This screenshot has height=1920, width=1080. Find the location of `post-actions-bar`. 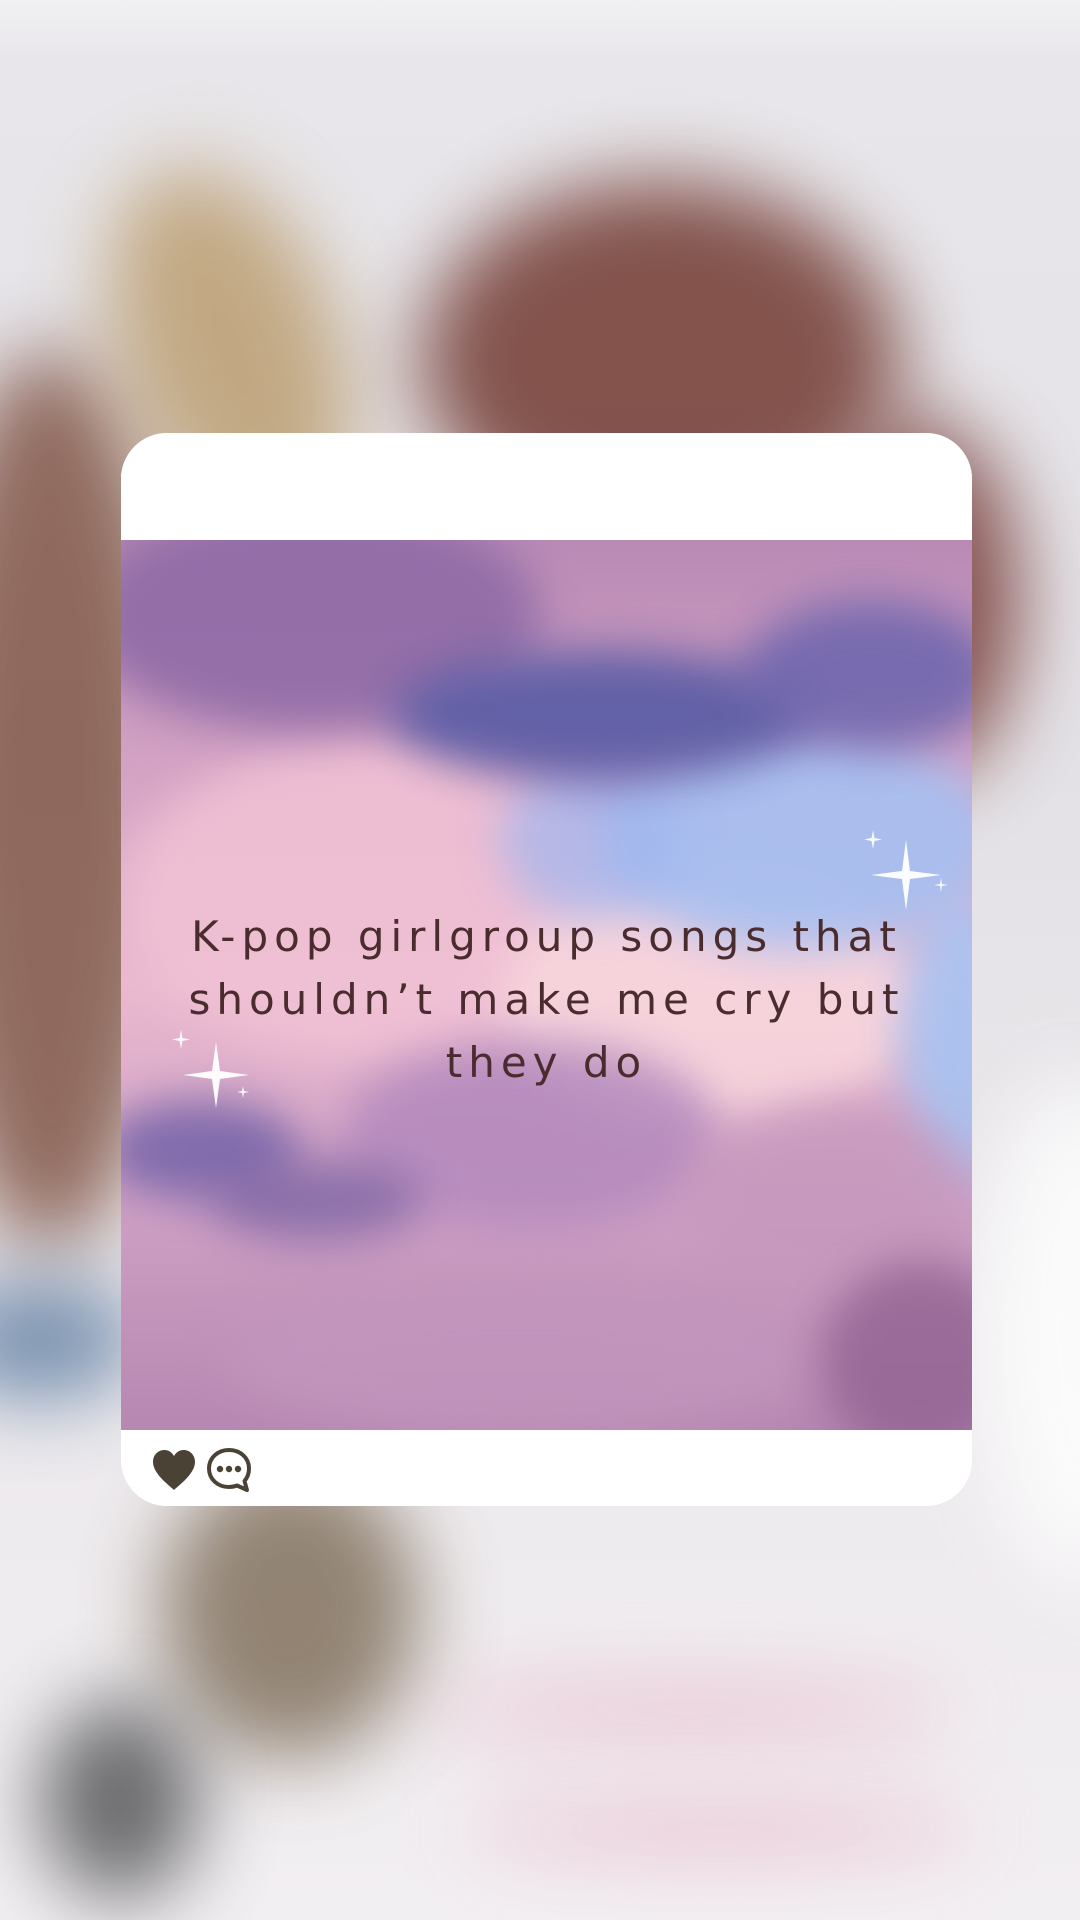

post-actions-bar is located at coordinates (546, 1468).